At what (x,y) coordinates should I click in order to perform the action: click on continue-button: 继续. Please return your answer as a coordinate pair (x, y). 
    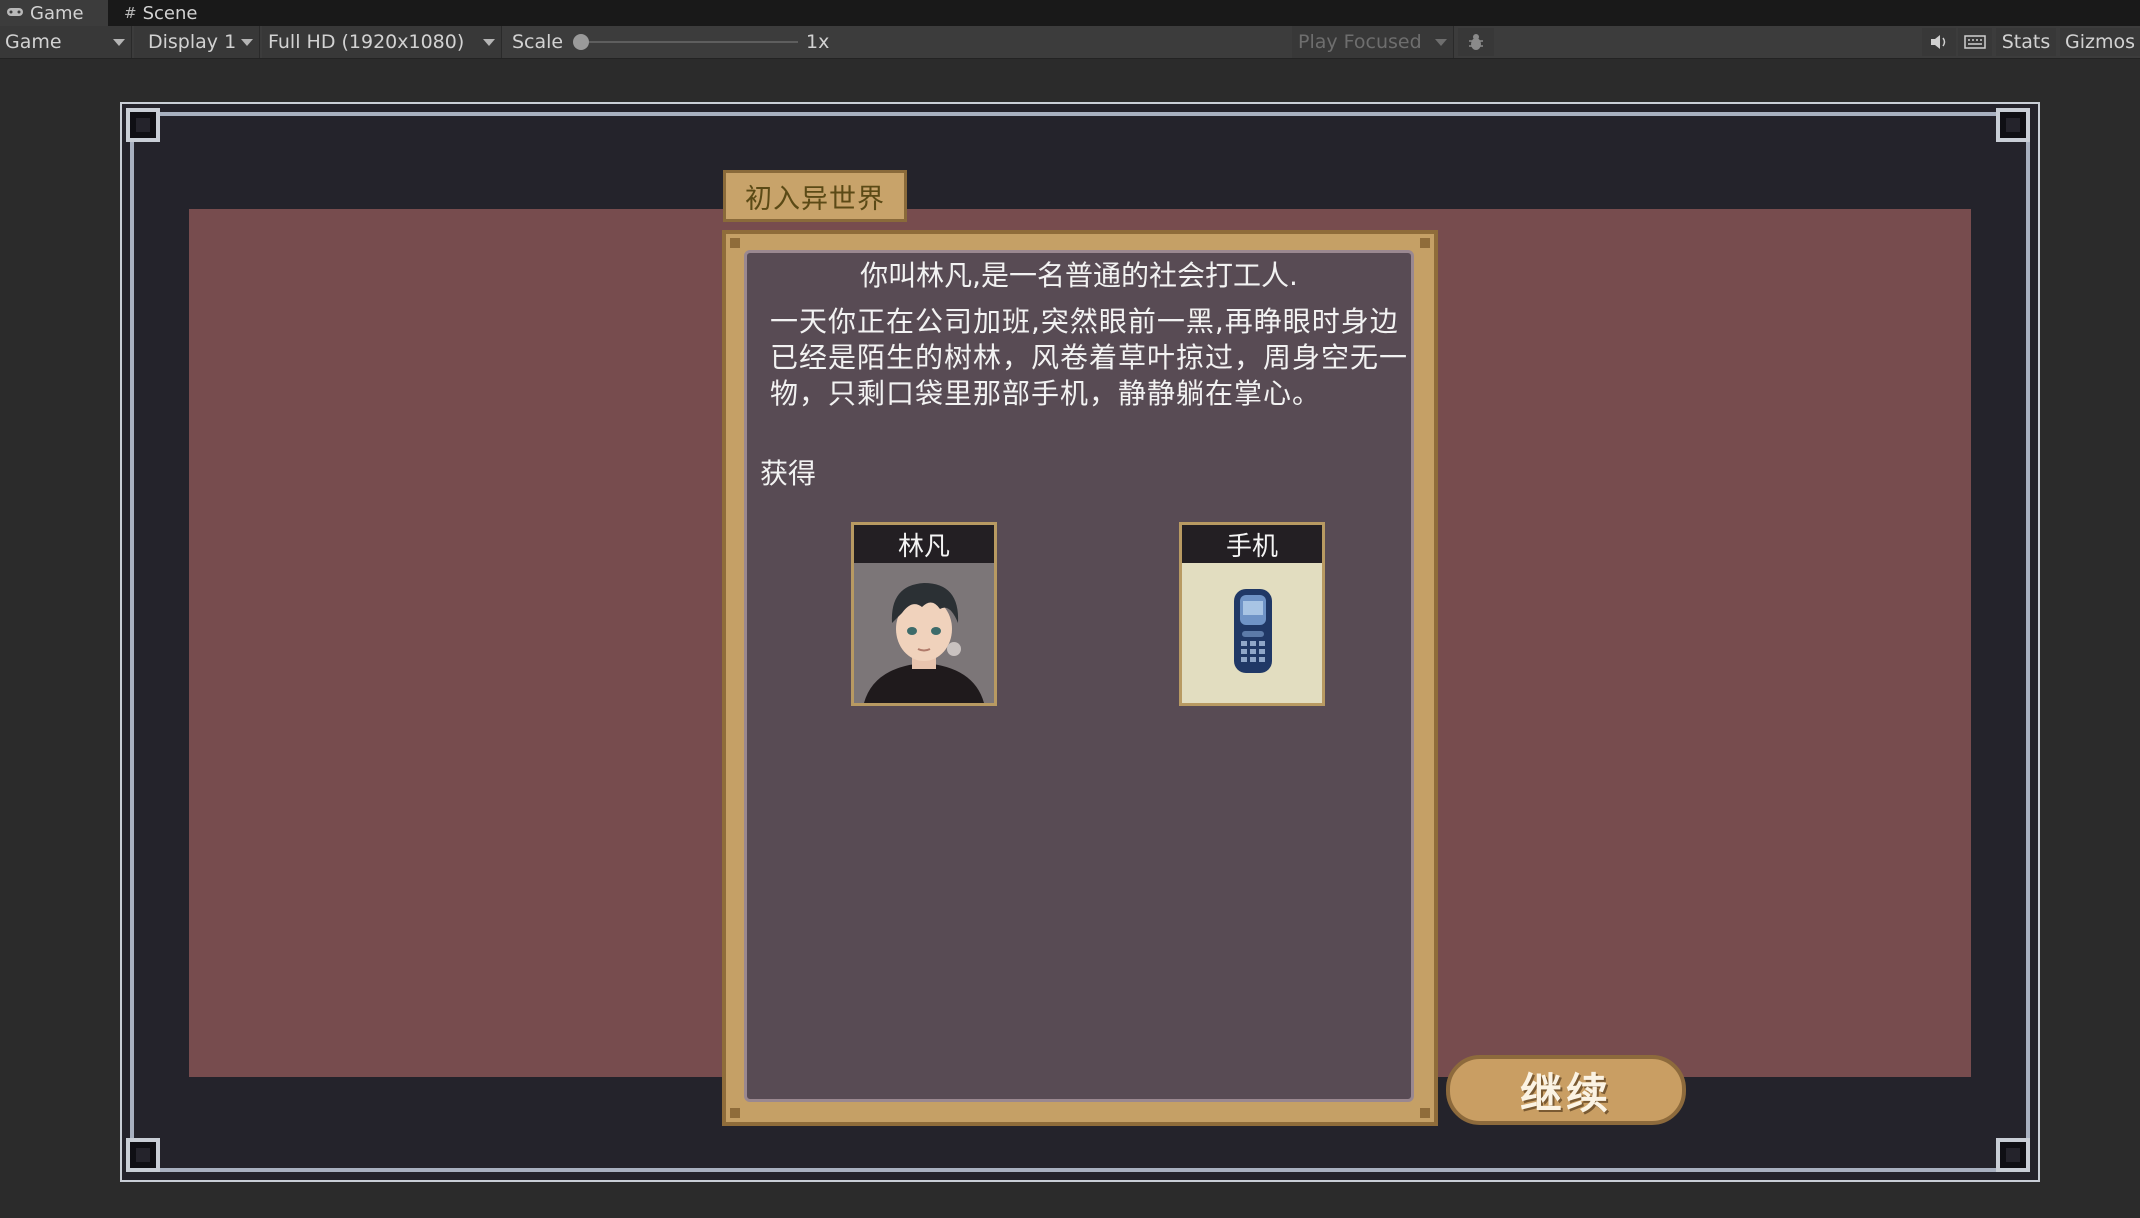
    Looking at the image, I should click on (1566, 1090).